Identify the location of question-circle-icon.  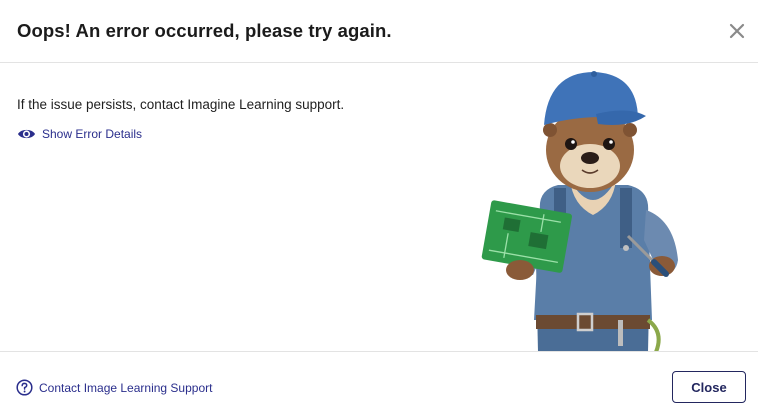
(24, 387).